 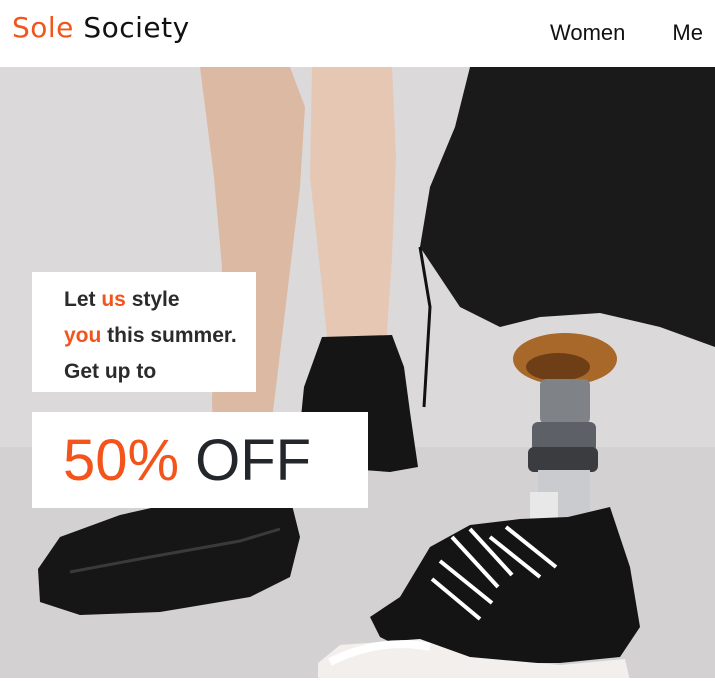 What do you see at coordinates (83, 335) in the screenshot?
I see `promo-accent-text: you` at bounding box center [83, 335].